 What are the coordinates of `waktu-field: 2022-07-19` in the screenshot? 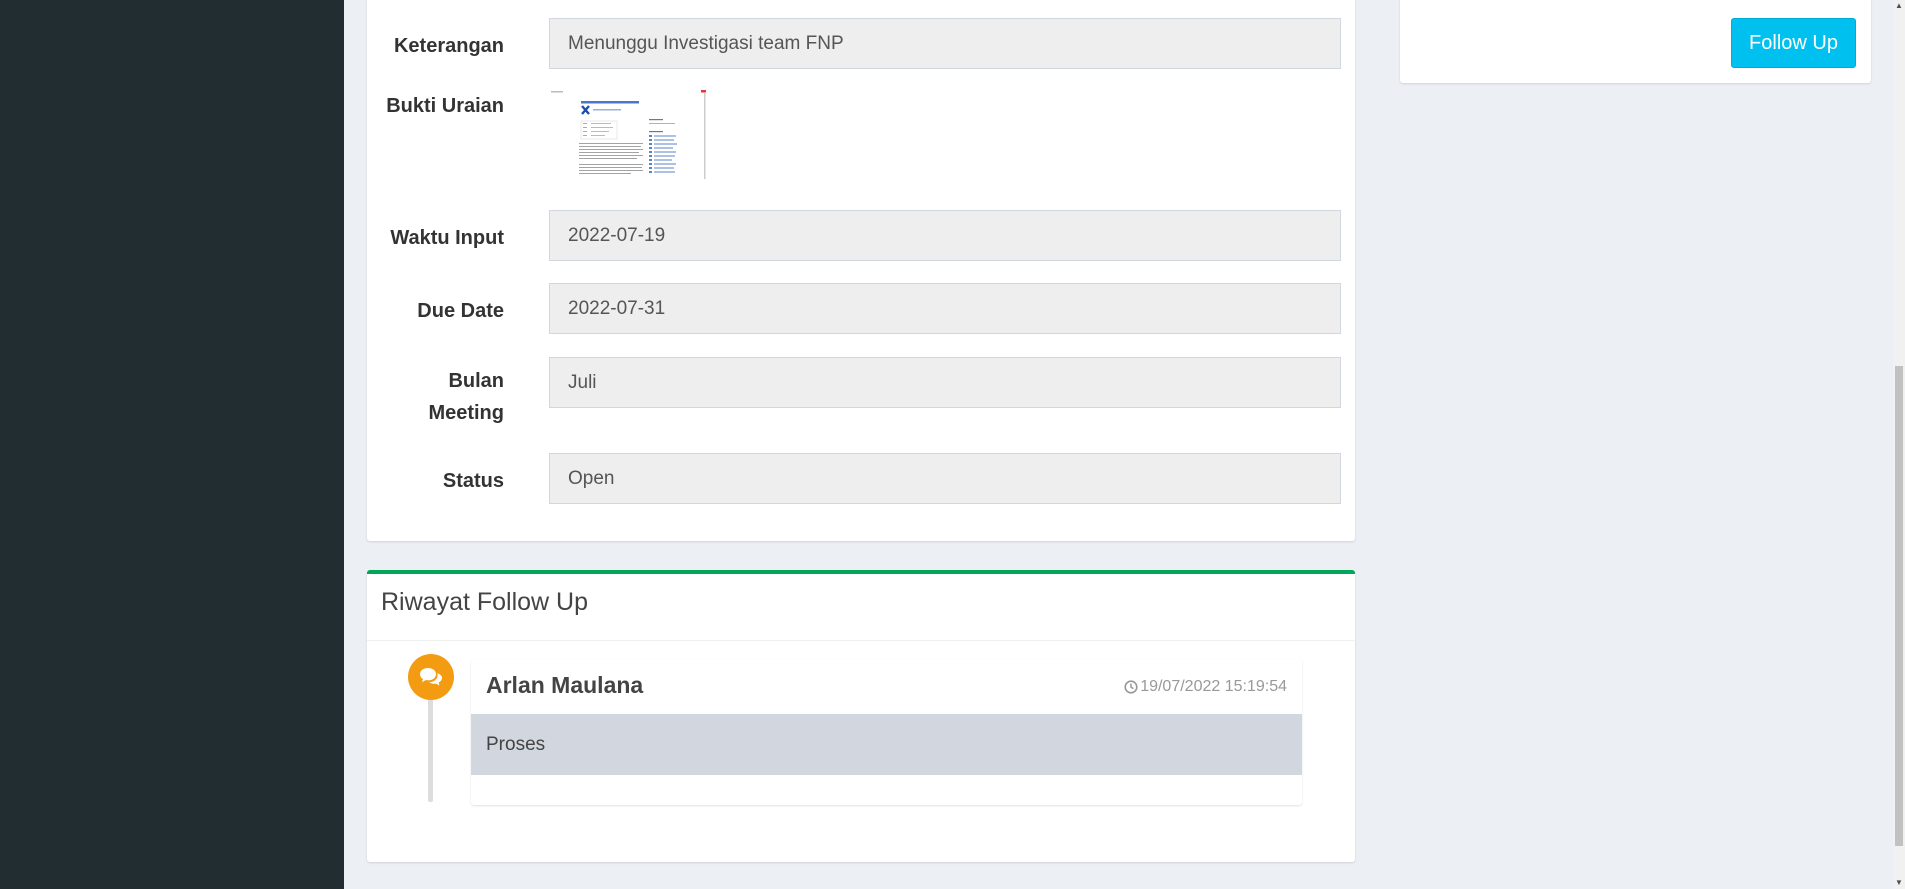 It's located at (945, 235).